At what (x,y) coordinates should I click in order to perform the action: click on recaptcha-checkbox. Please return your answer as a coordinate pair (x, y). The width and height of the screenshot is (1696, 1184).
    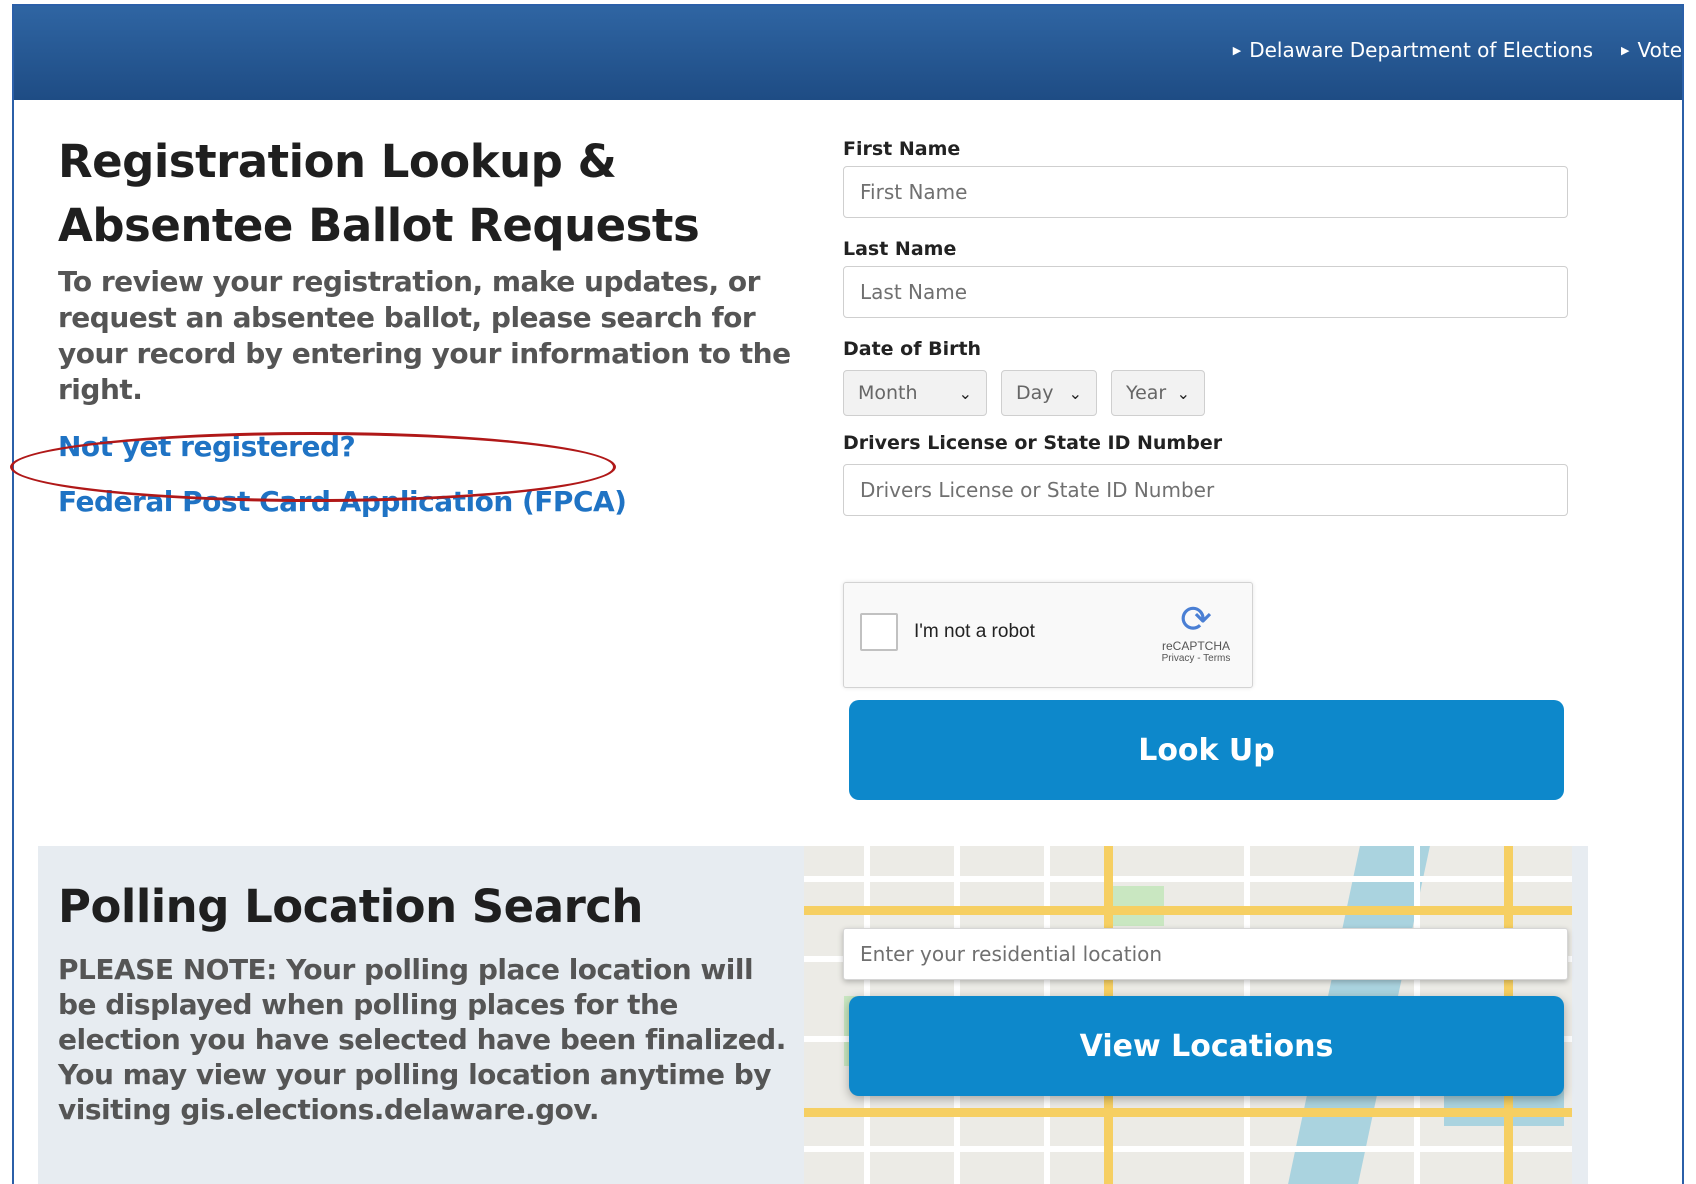
    Looking at the image, I should click on (879, 632).